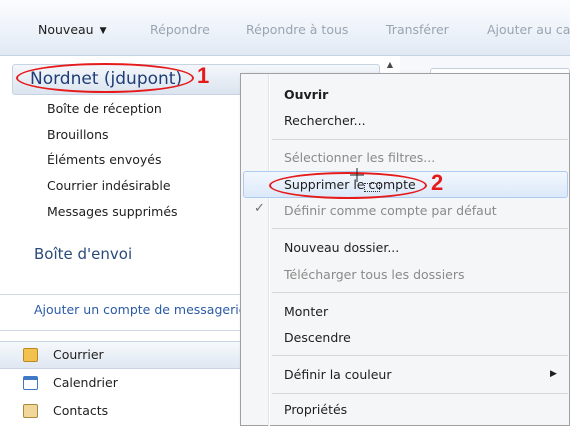 The height and width of the screenshot is (426, 570). What do you see at coordinates (297, 29) in the screenshot?
I see `reply-all-button: Répondre à tous` at bounding box center [297, 29].